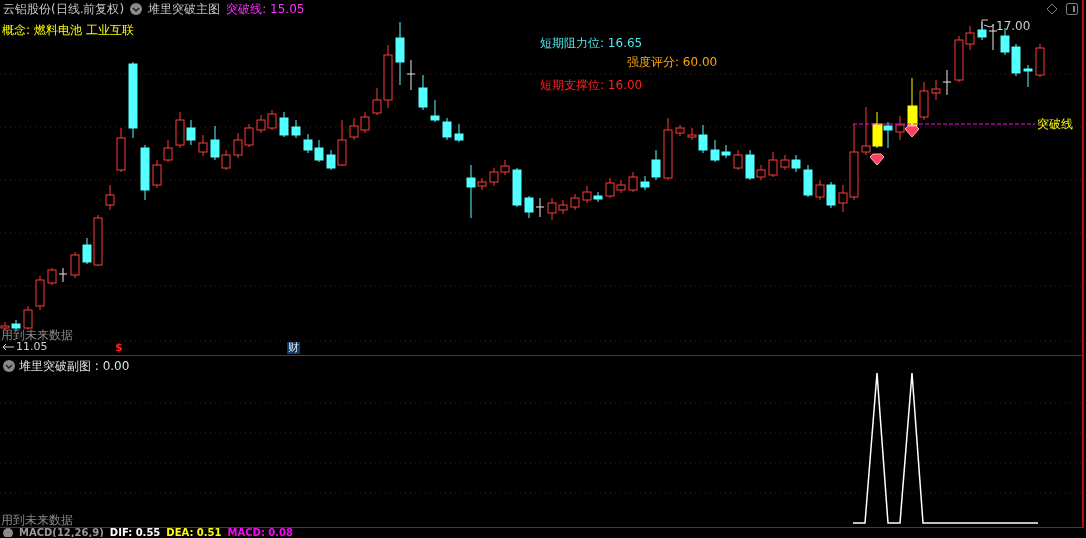 This screenshot has width=1086, height=538. I want to click on high-price-label: 17.00, so click(1013, 26).